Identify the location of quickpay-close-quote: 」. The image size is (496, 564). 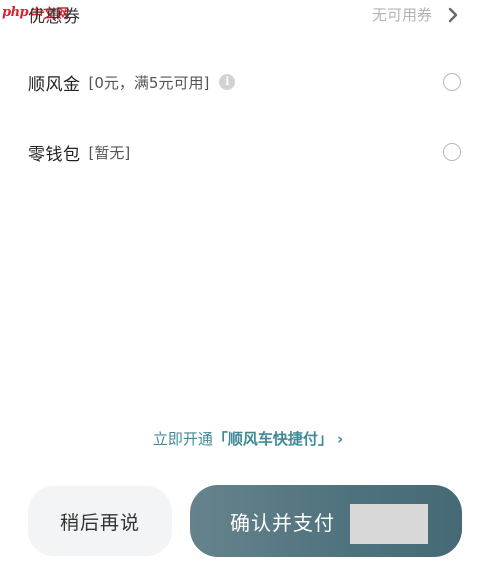
(325, 439).